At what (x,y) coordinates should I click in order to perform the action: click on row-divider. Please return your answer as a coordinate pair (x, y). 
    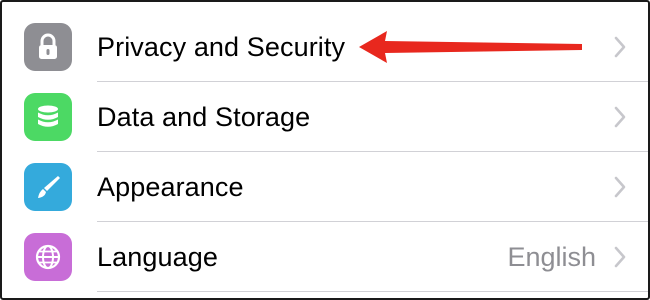
    Looking at the image, I should click on (372, 291).